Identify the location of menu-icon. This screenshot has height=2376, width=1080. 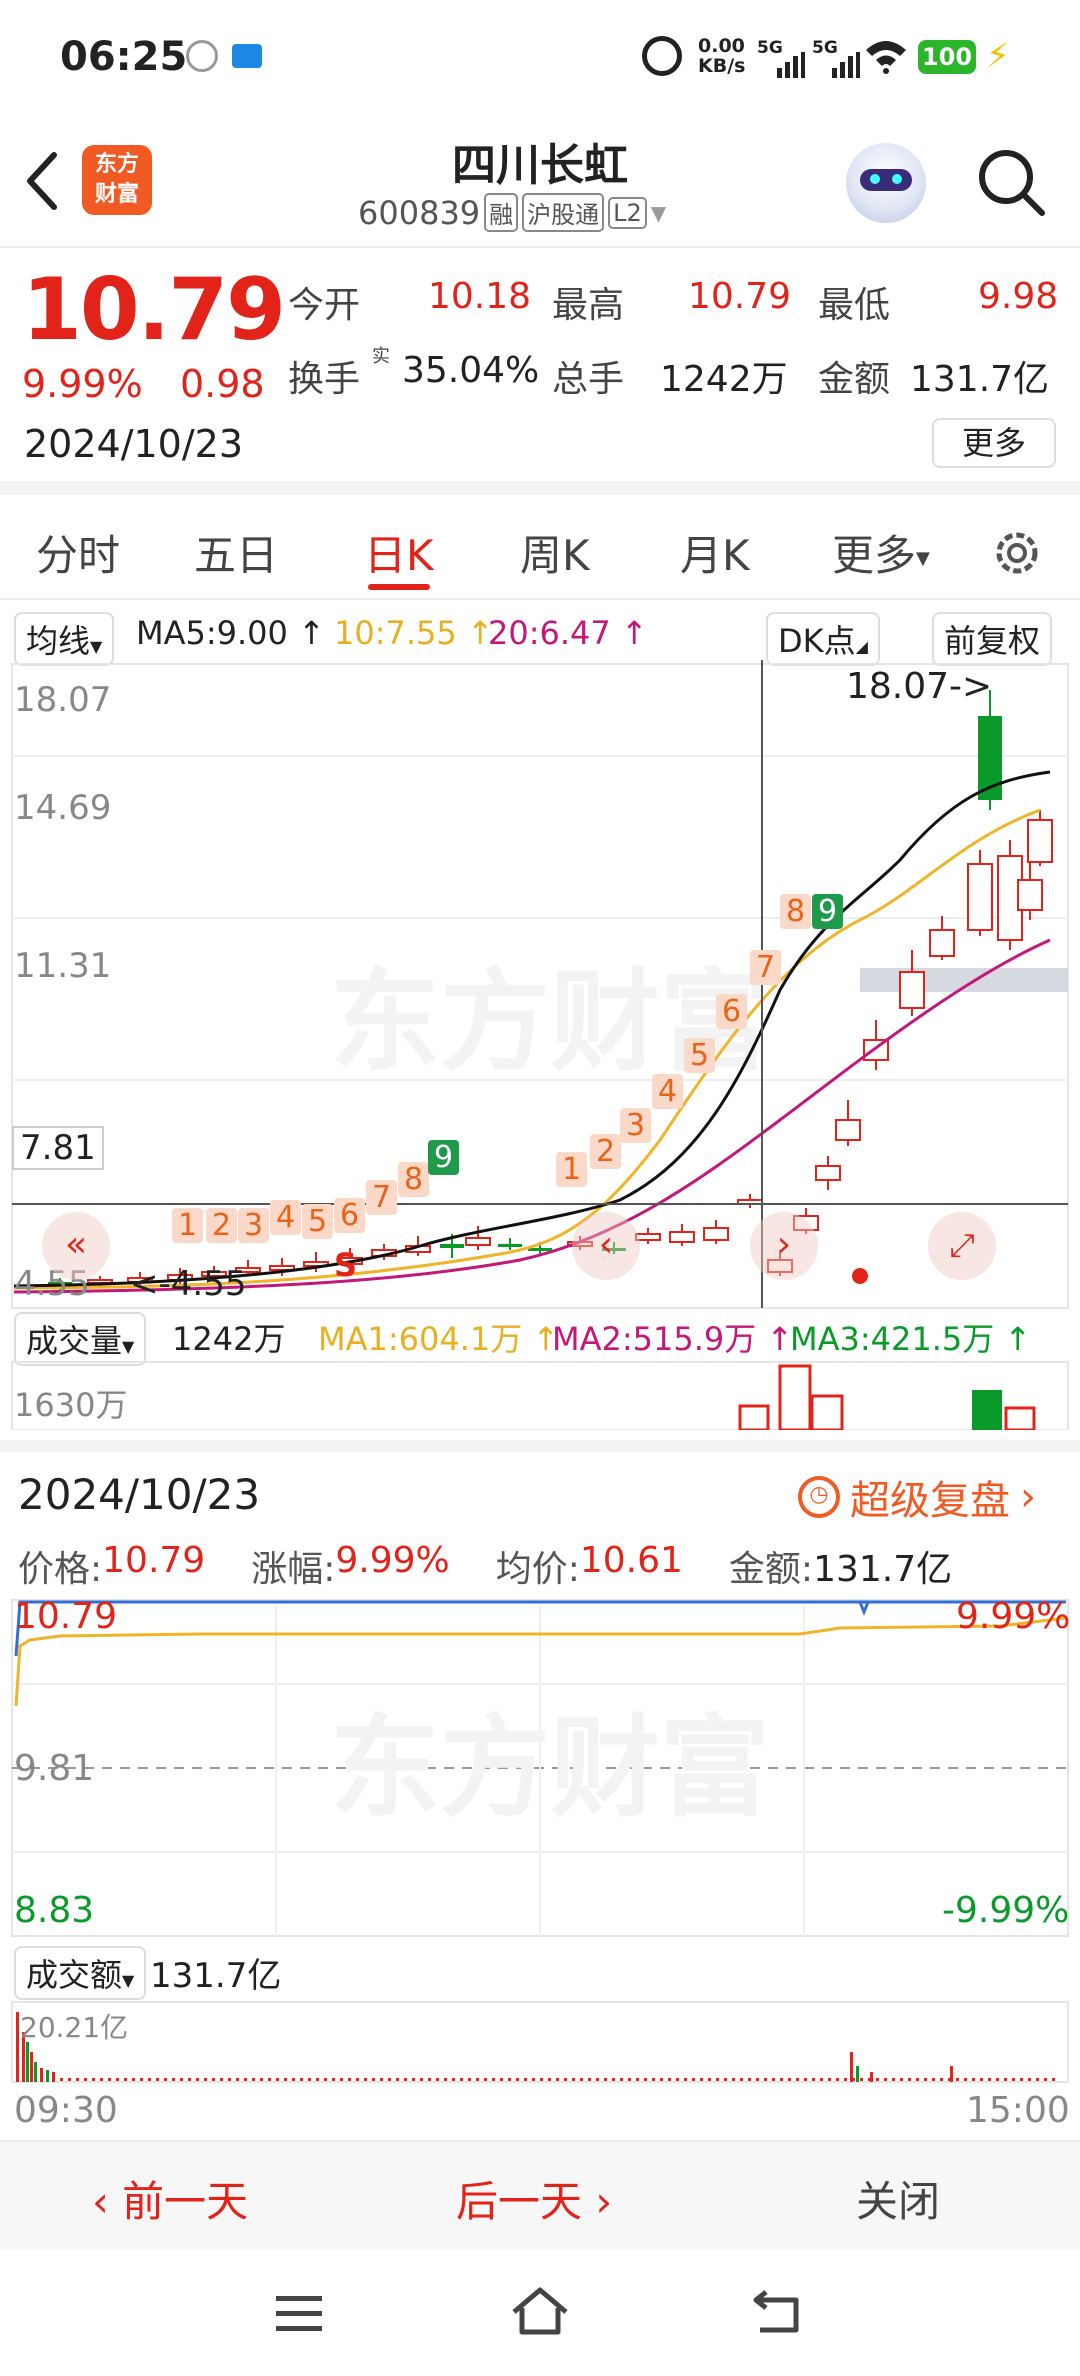
(300, 2314).